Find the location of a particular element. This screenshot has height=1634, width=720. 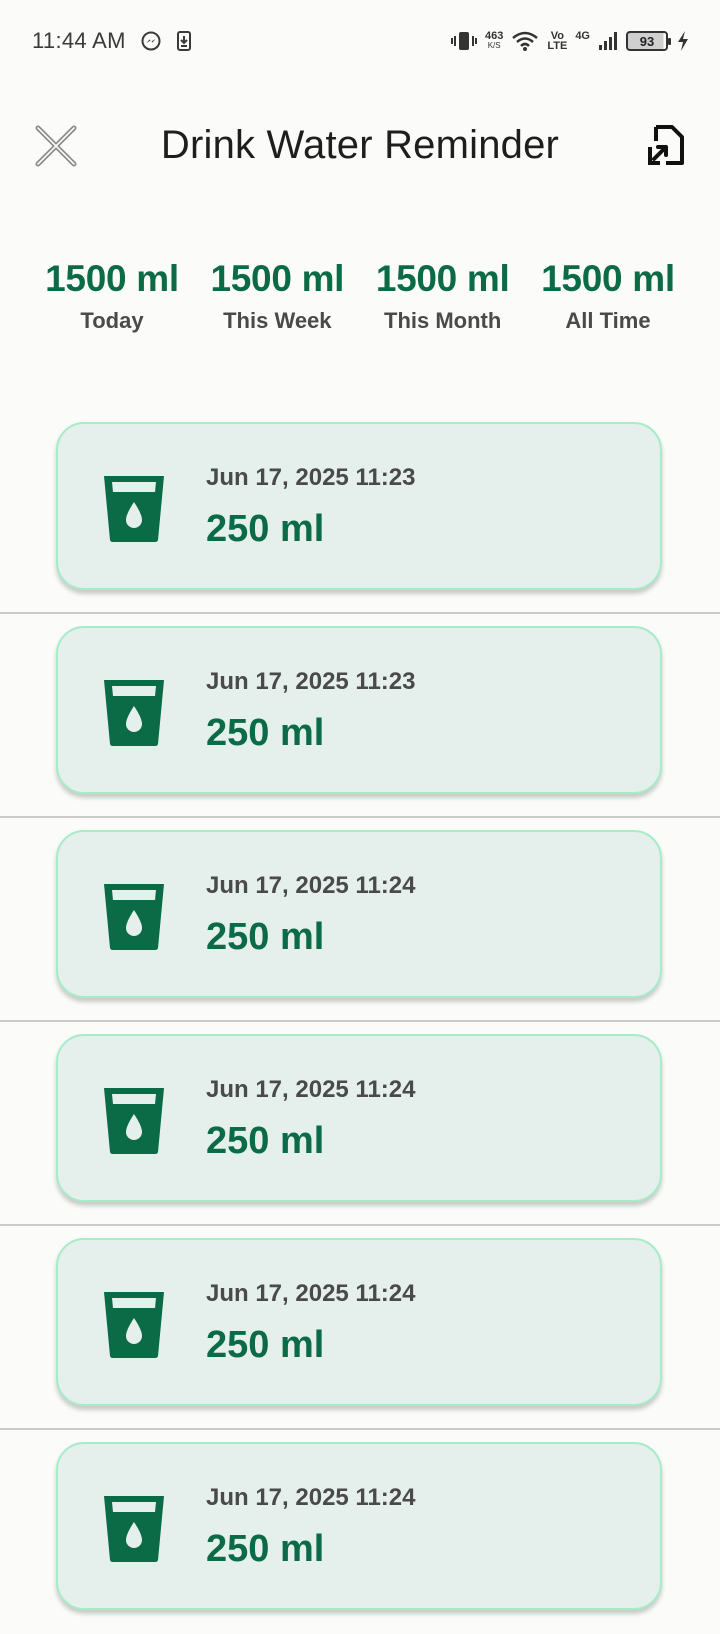

export-button is located at coordinates (666, 146).